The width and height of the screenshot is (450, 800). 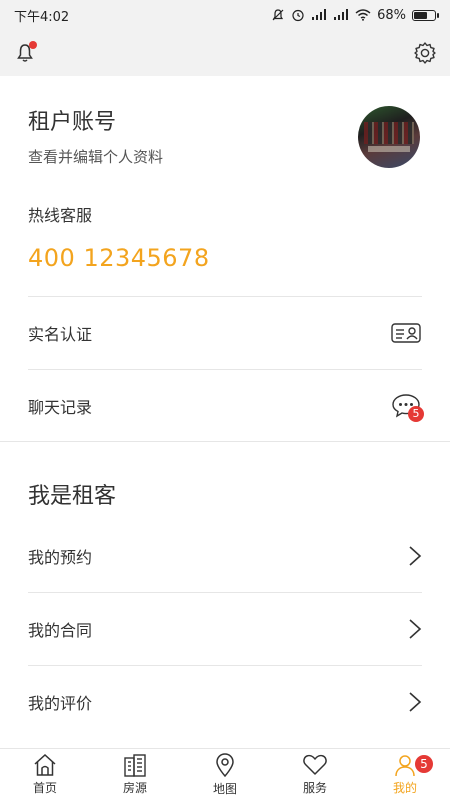 I want to click on heart-icon, so click(x=315, y=764).